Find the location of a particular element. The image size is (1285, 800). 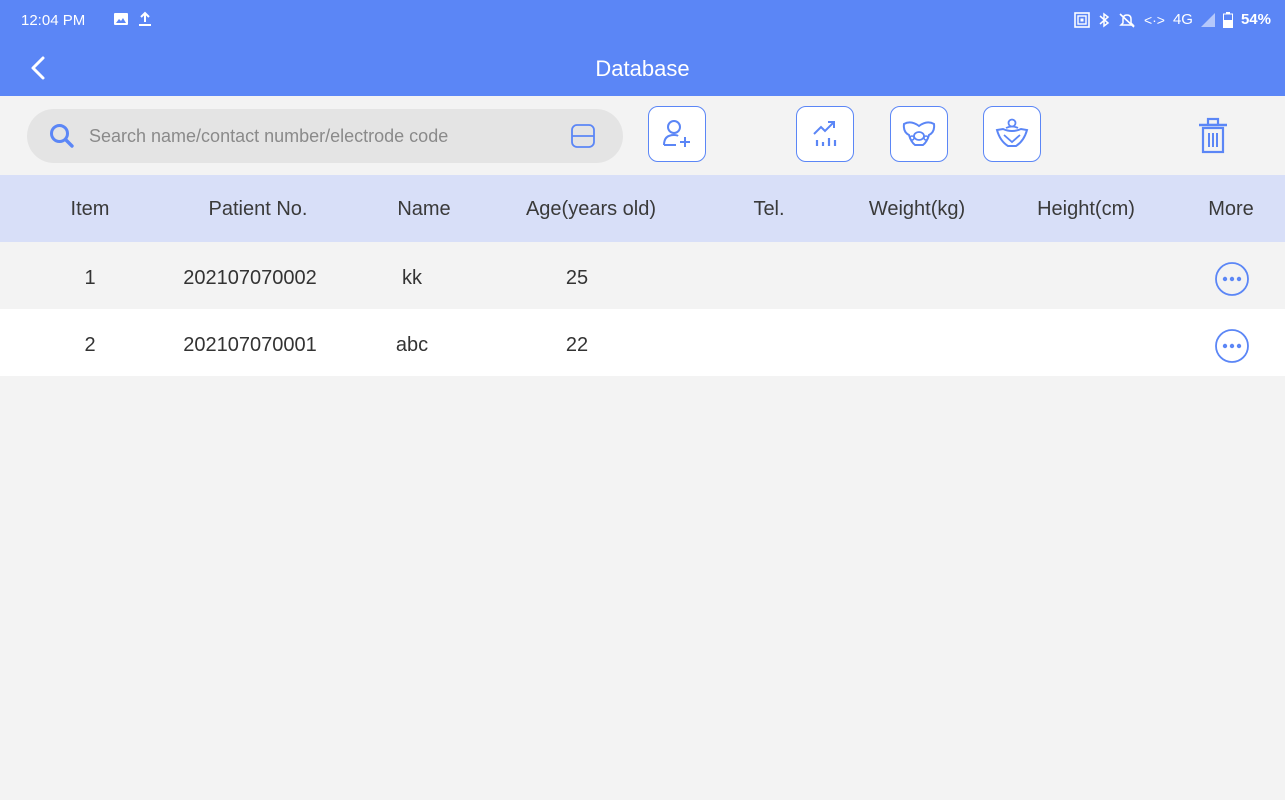

search-input is located at coordinates (324, 136).